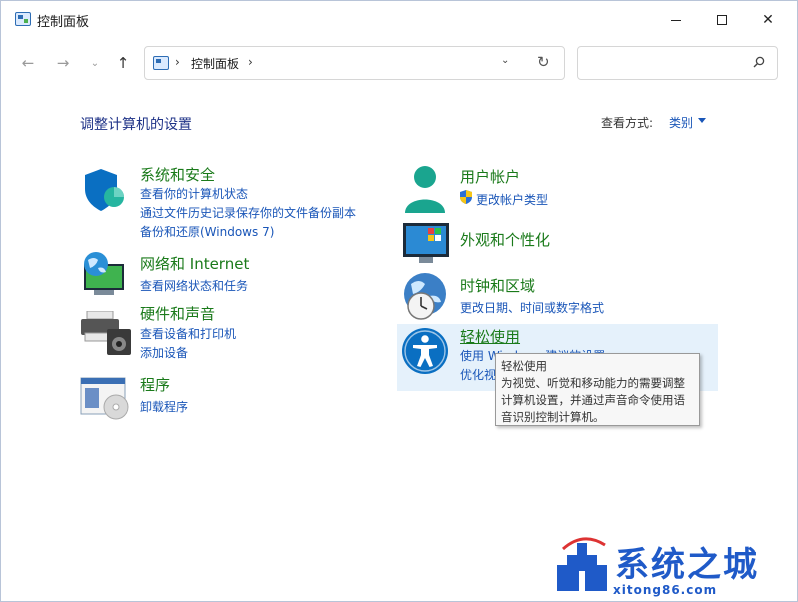 Image resolution: width=798 pixels, height=602 pixels. I want to click on refresh-icon: ↻, so click(543, 62).